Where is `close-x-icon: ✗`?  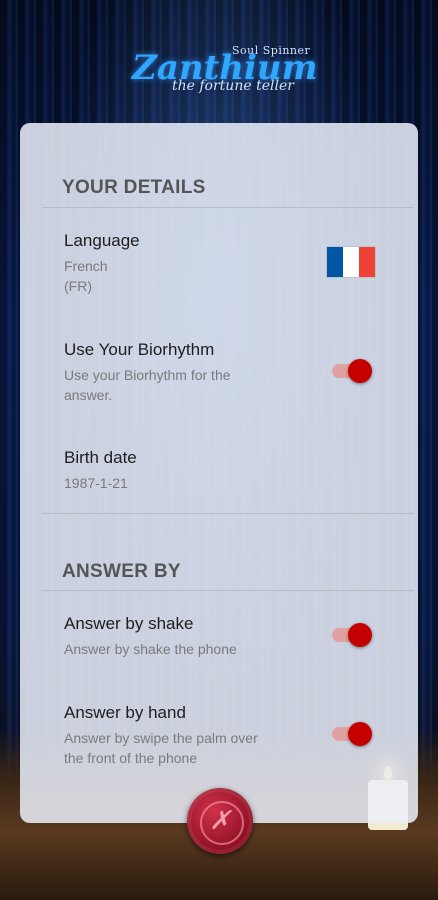 close-x-icon: ✗ is located at coordinates (220, 821).